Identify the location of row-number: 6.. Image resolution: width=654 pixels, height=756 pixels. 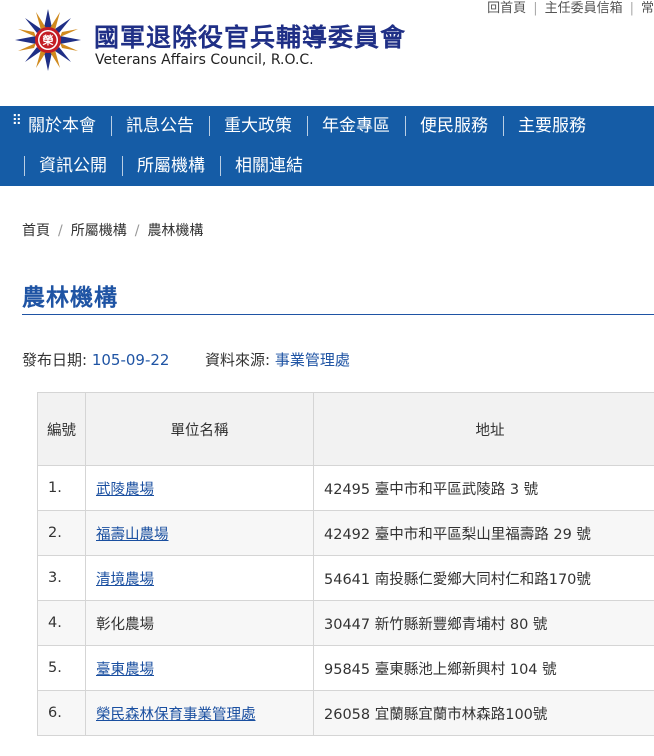
(61, 713).